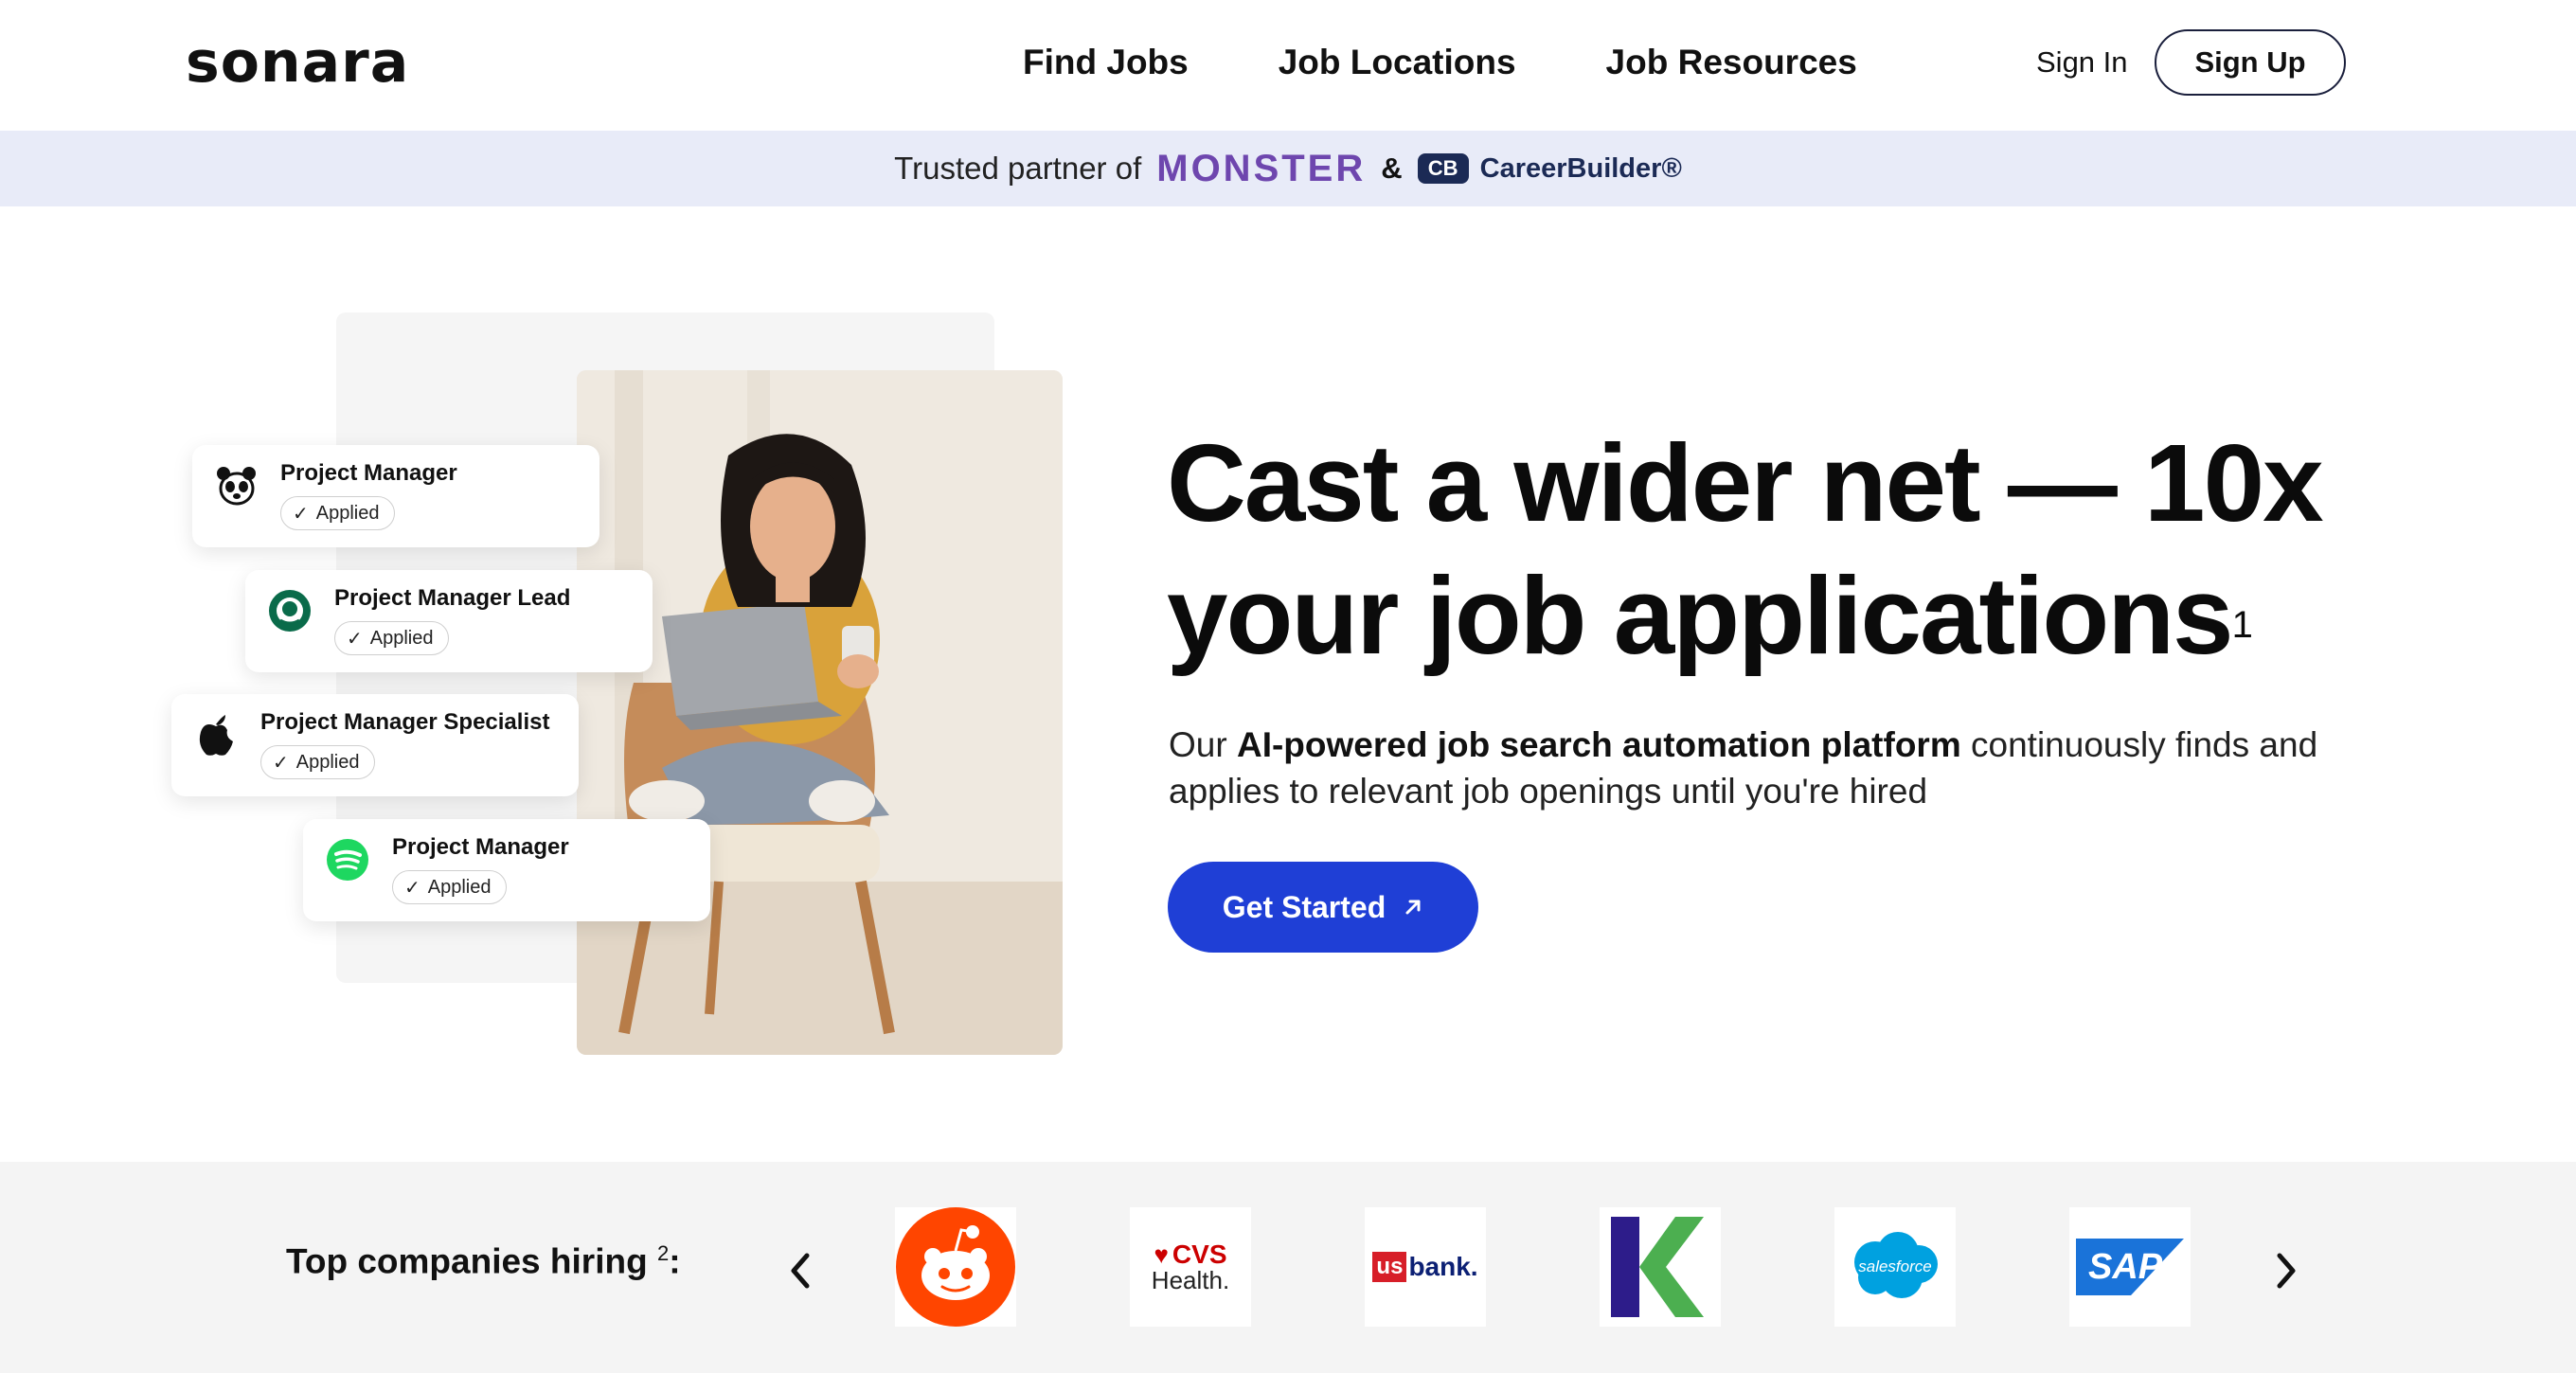 The height and width of the screenshot is (1373, 2576). I want to click on woman-with-laptop-illustration, so click(820, 712).